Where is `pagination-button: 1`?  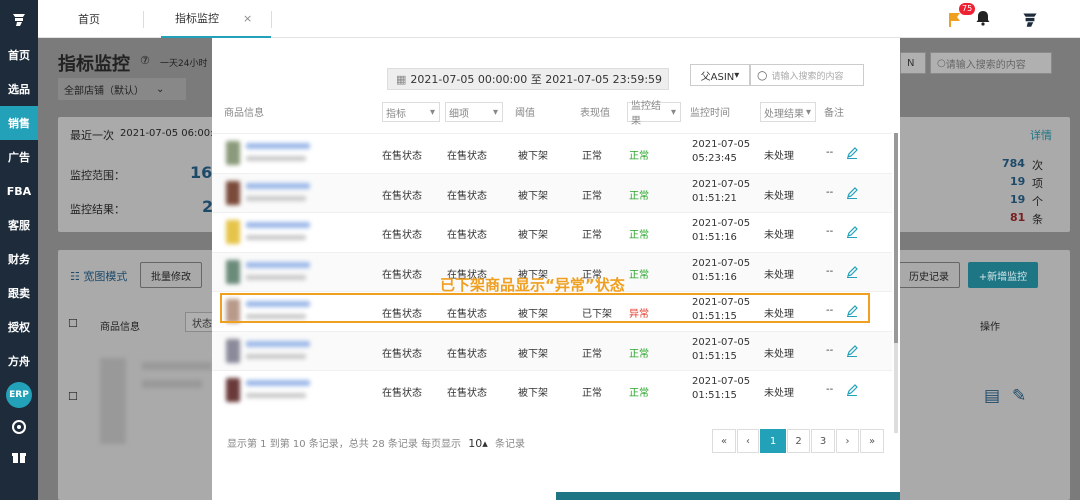
pagination-button: 1 is located at coordinates (773, 441).